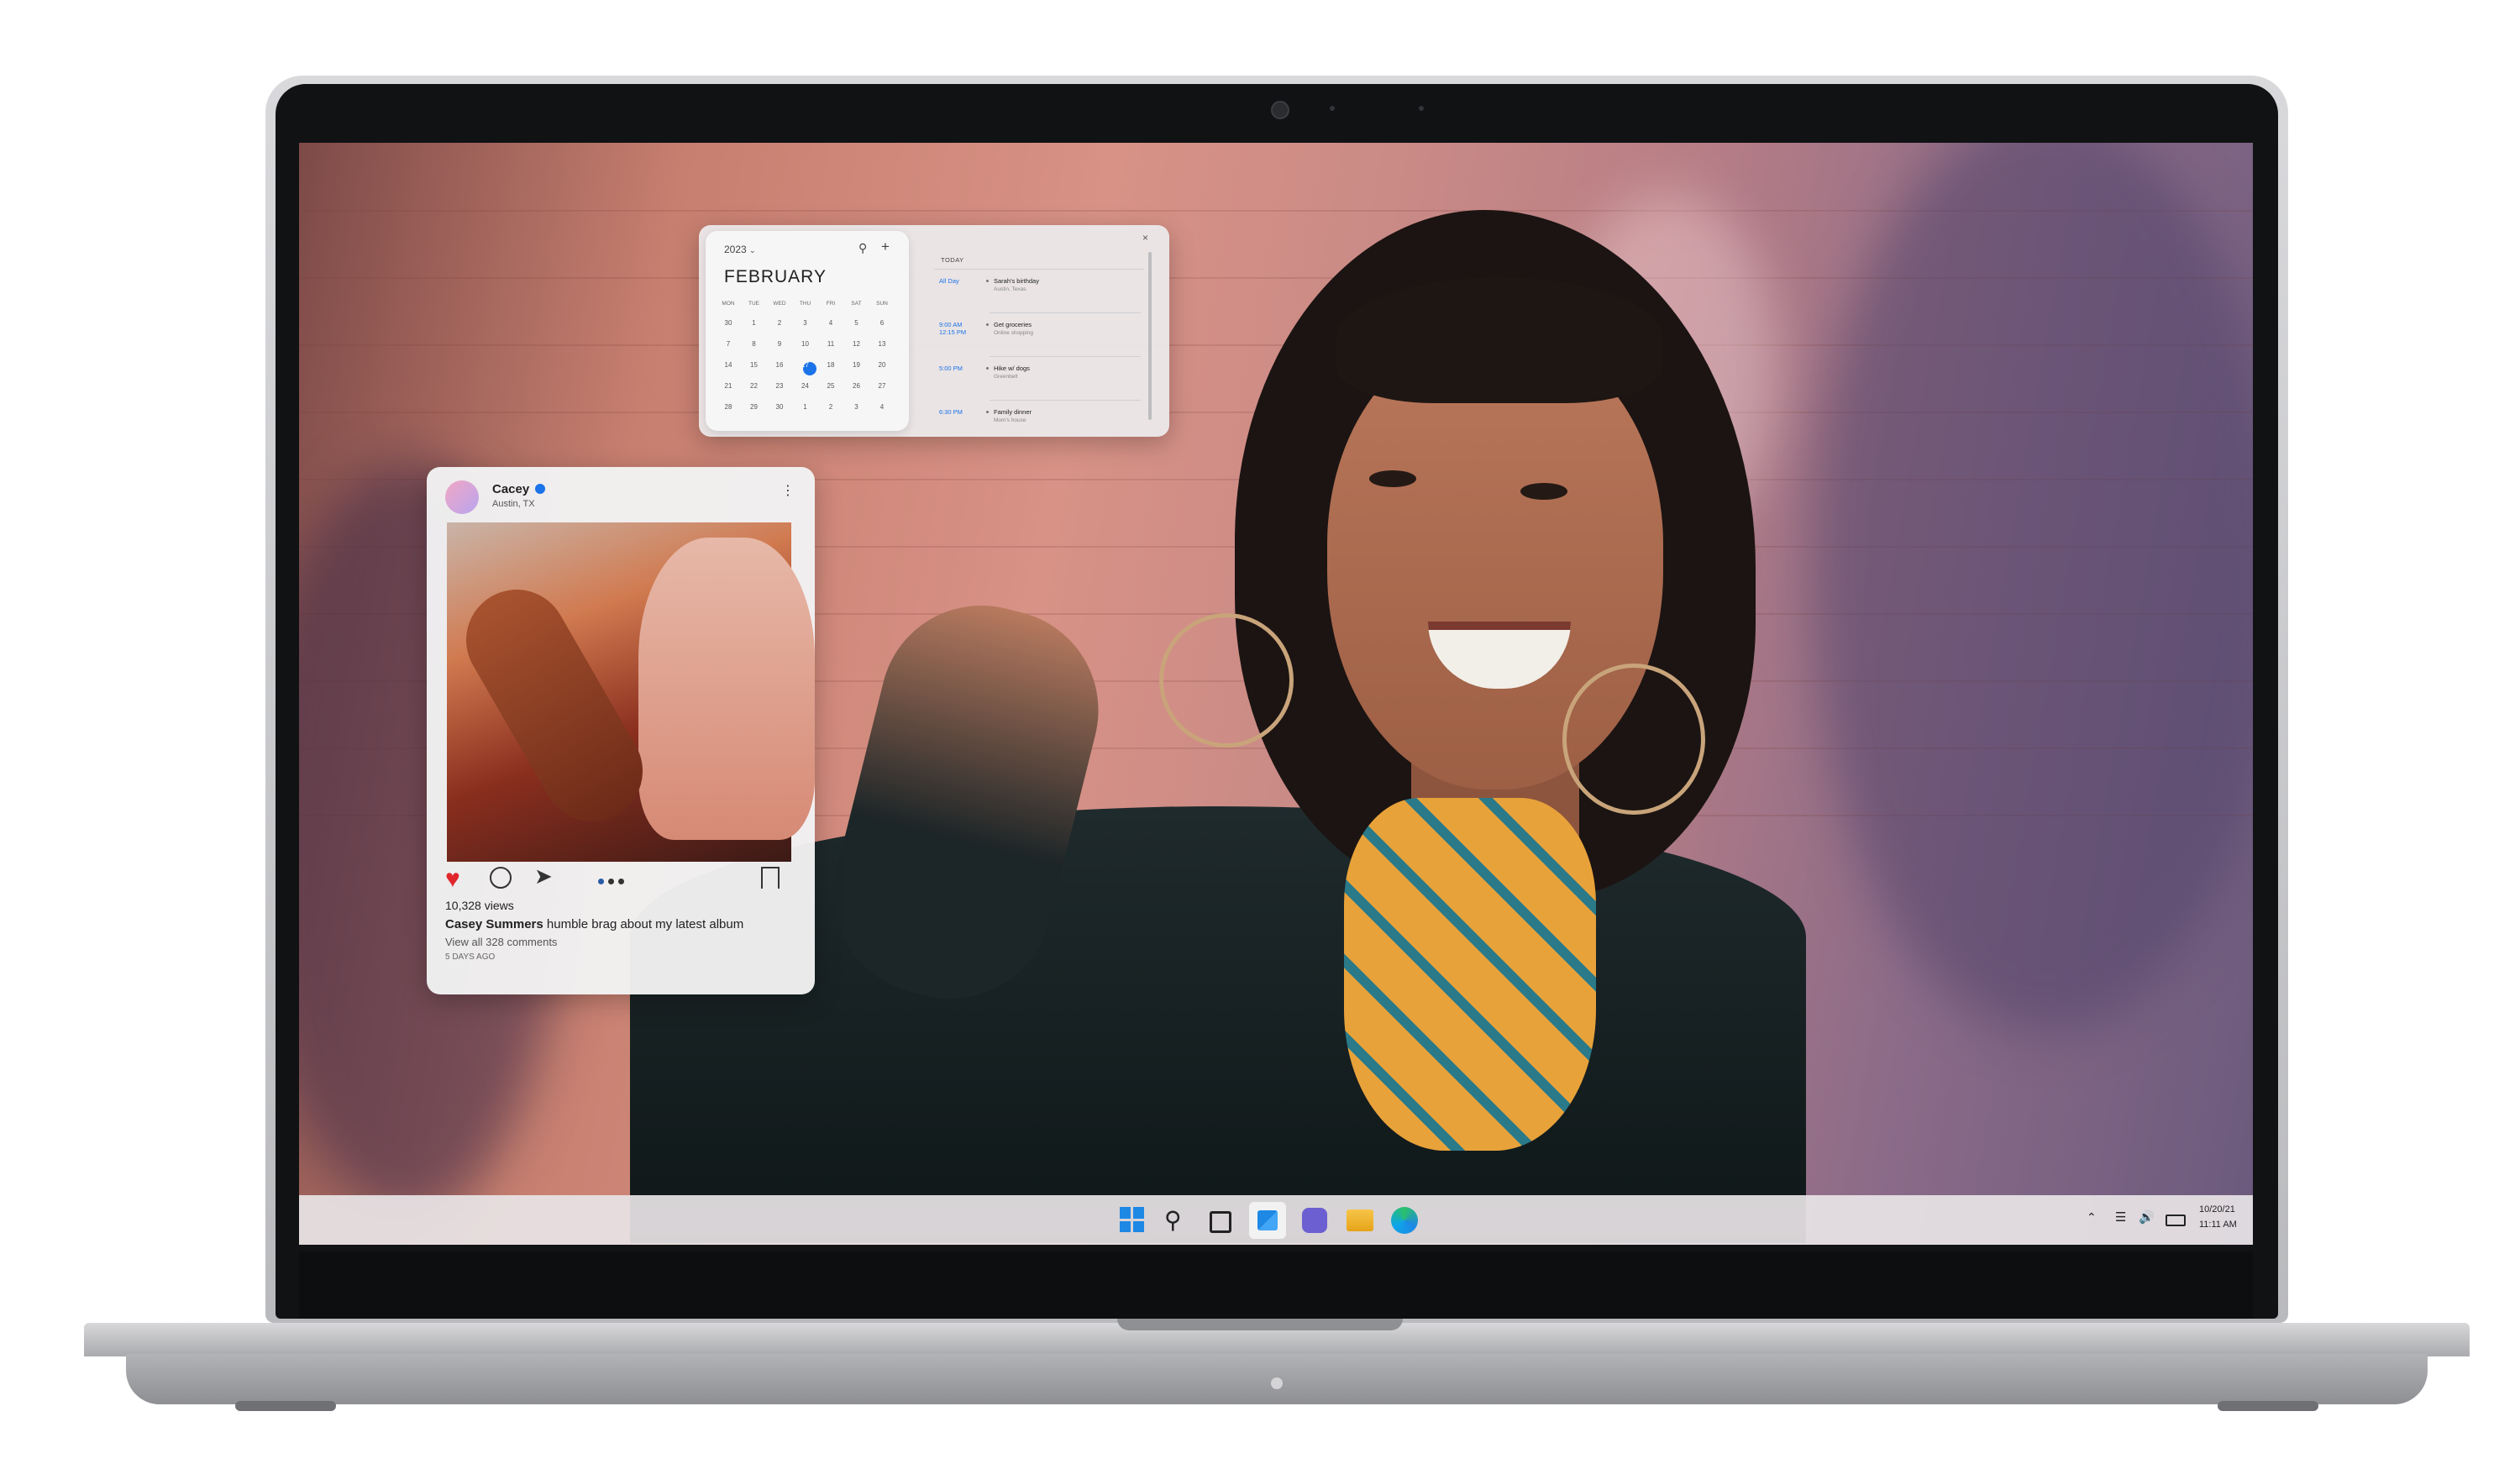 The image size is (2520, 1469). Describe the element at coordinates (754, 344) in the screenshot. I see `calendar-day: 8` at that location.